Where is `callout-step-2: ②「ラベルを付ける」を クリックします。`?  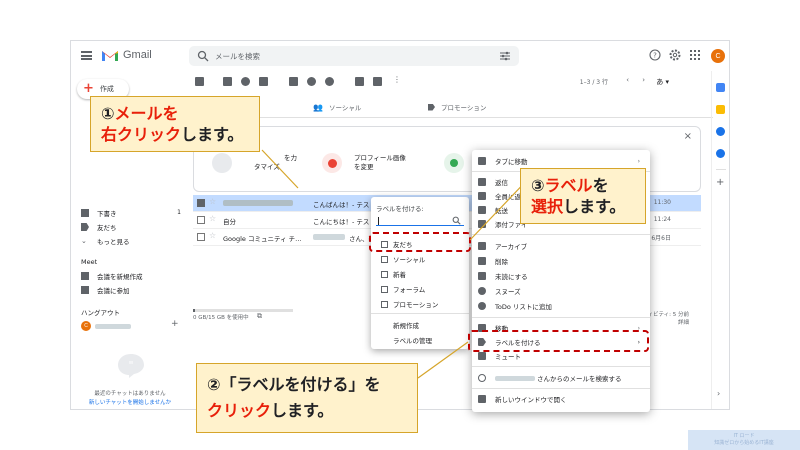 callout-step-2: ②「ラベルを付ける」を クリックします。 is located at coordinates (307, 398).